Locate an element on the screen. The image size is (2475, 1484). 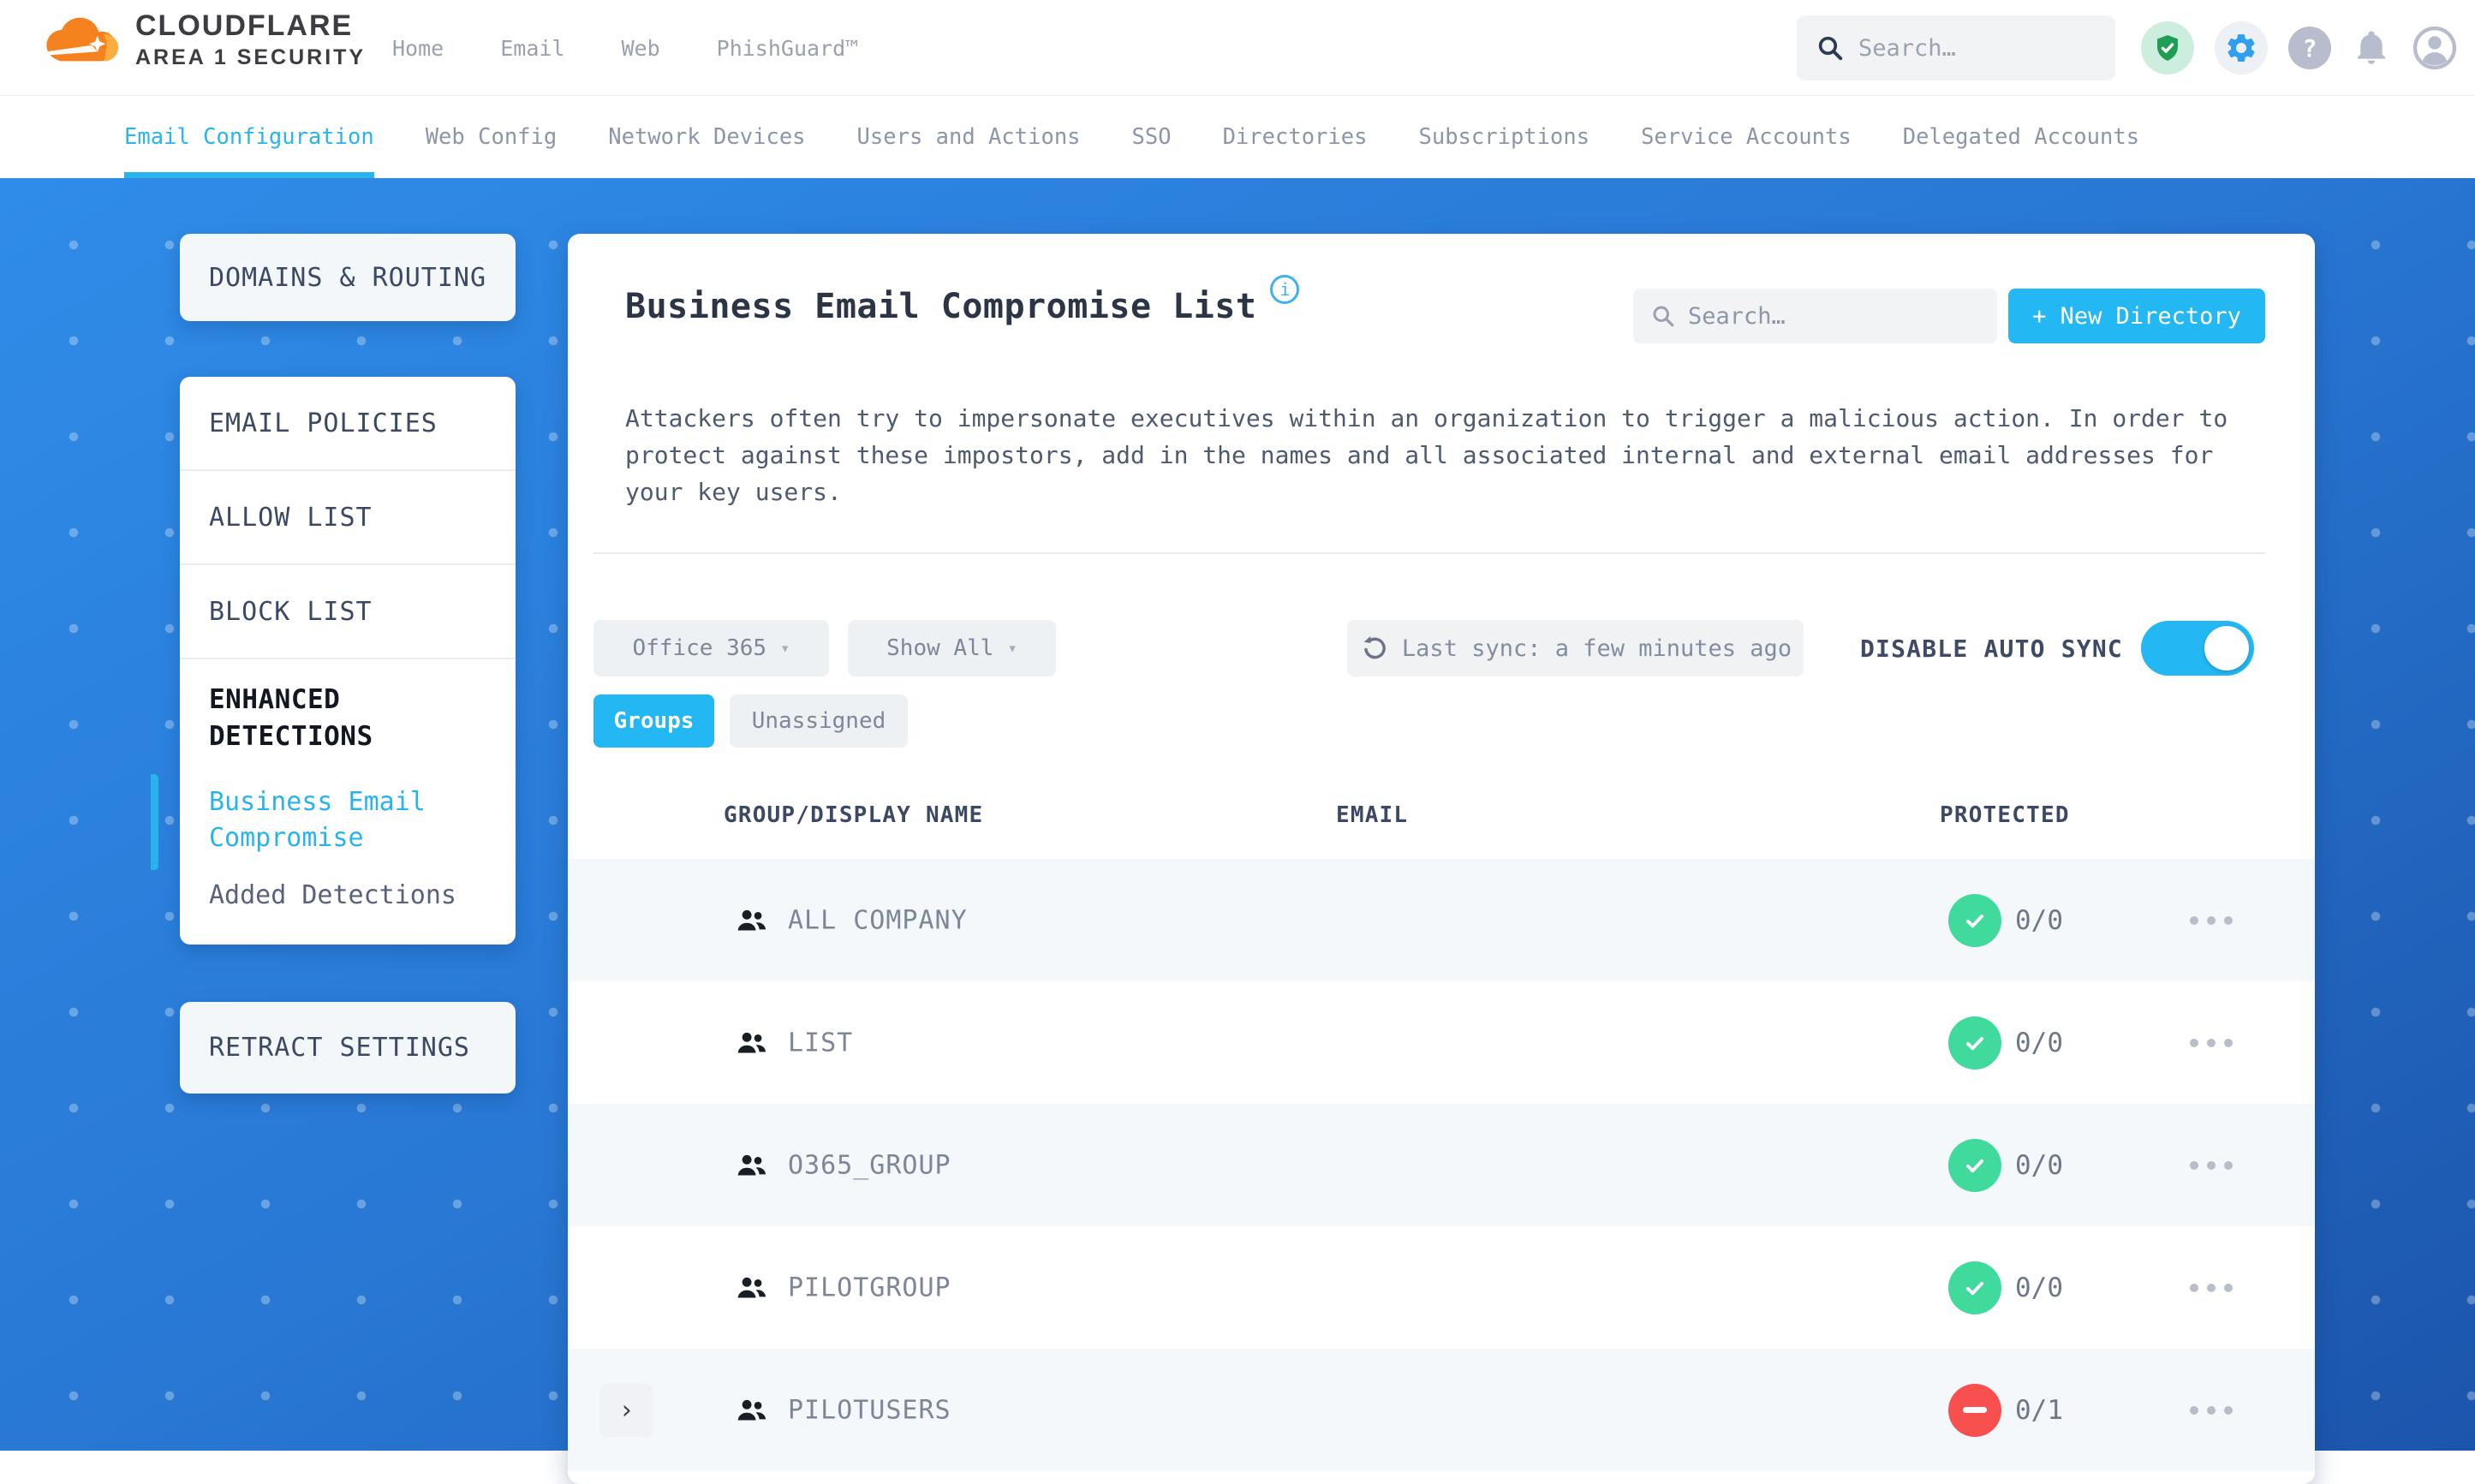
auto-sync-label: DISABLE AUTO SYNC is located at coordinates (1991, 648).